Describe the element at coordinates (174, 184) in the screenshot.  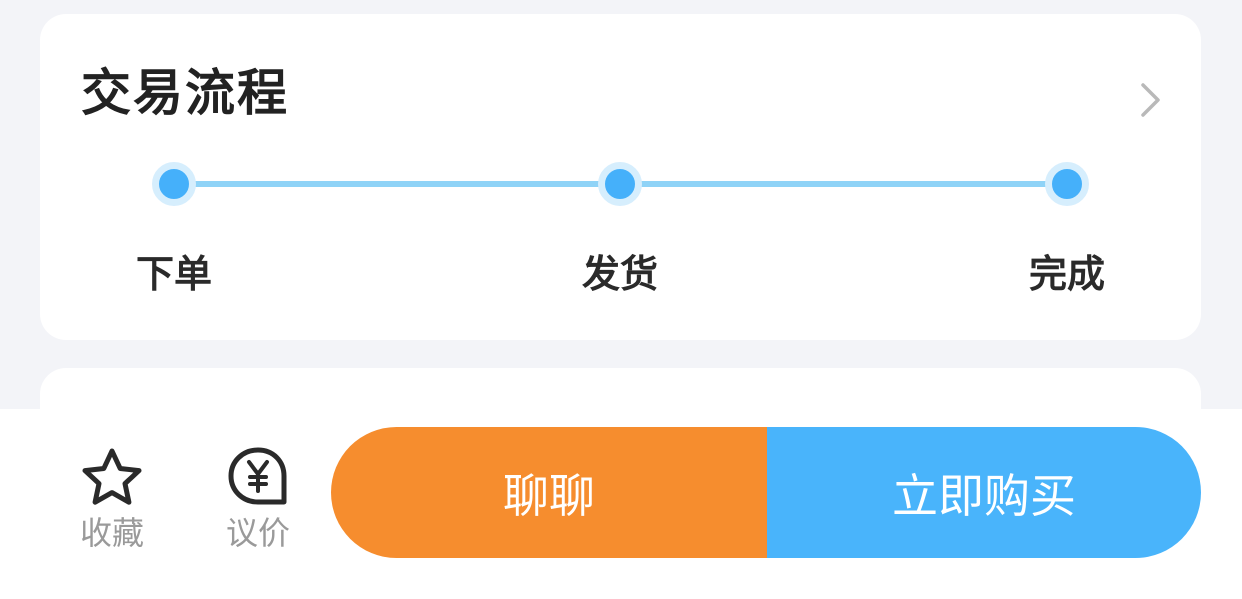
I see `step-dot-order` at that location.